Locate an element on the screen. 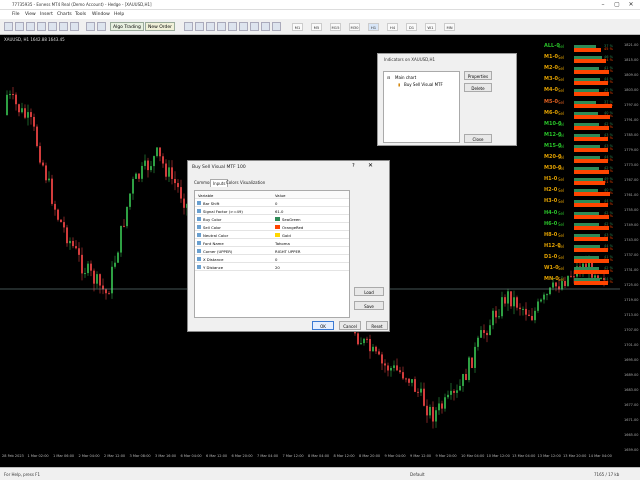  price-tick-label: 1809.00 is located at coordinates (631, 75).